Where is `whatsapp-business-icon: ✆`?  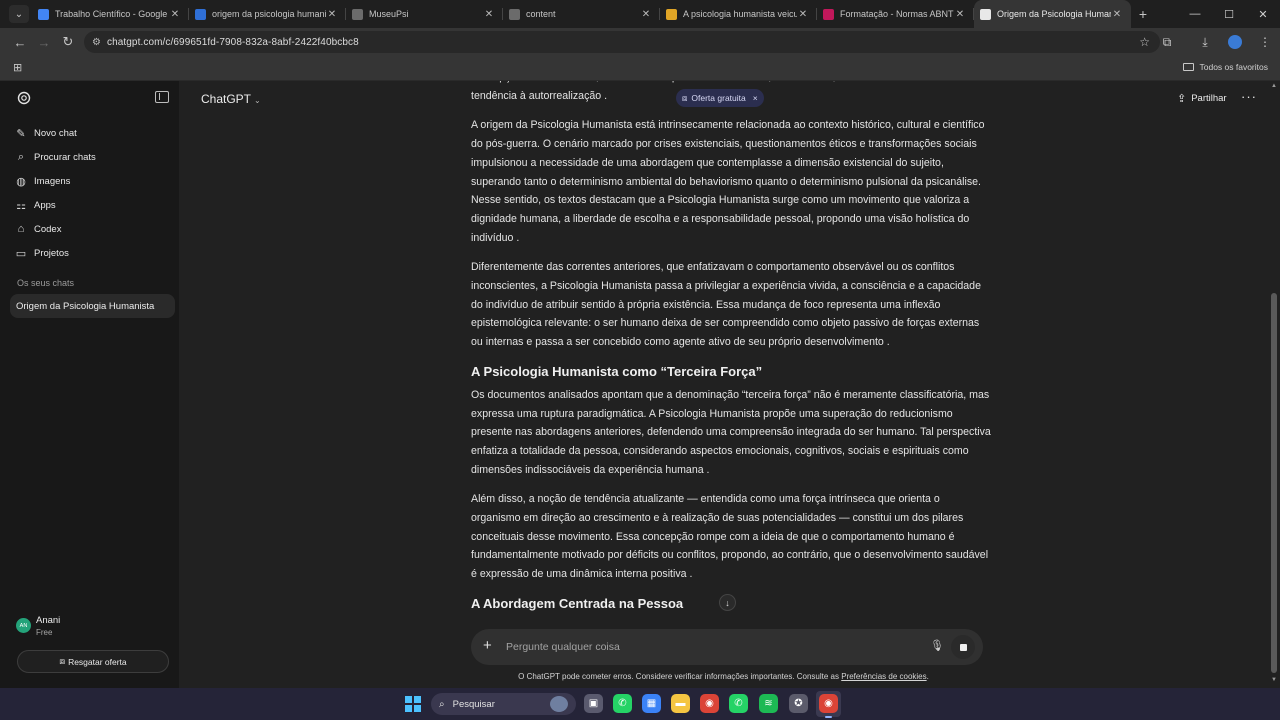
whatsapp-business-icon: ✆ is located at coordinates (738, 703).